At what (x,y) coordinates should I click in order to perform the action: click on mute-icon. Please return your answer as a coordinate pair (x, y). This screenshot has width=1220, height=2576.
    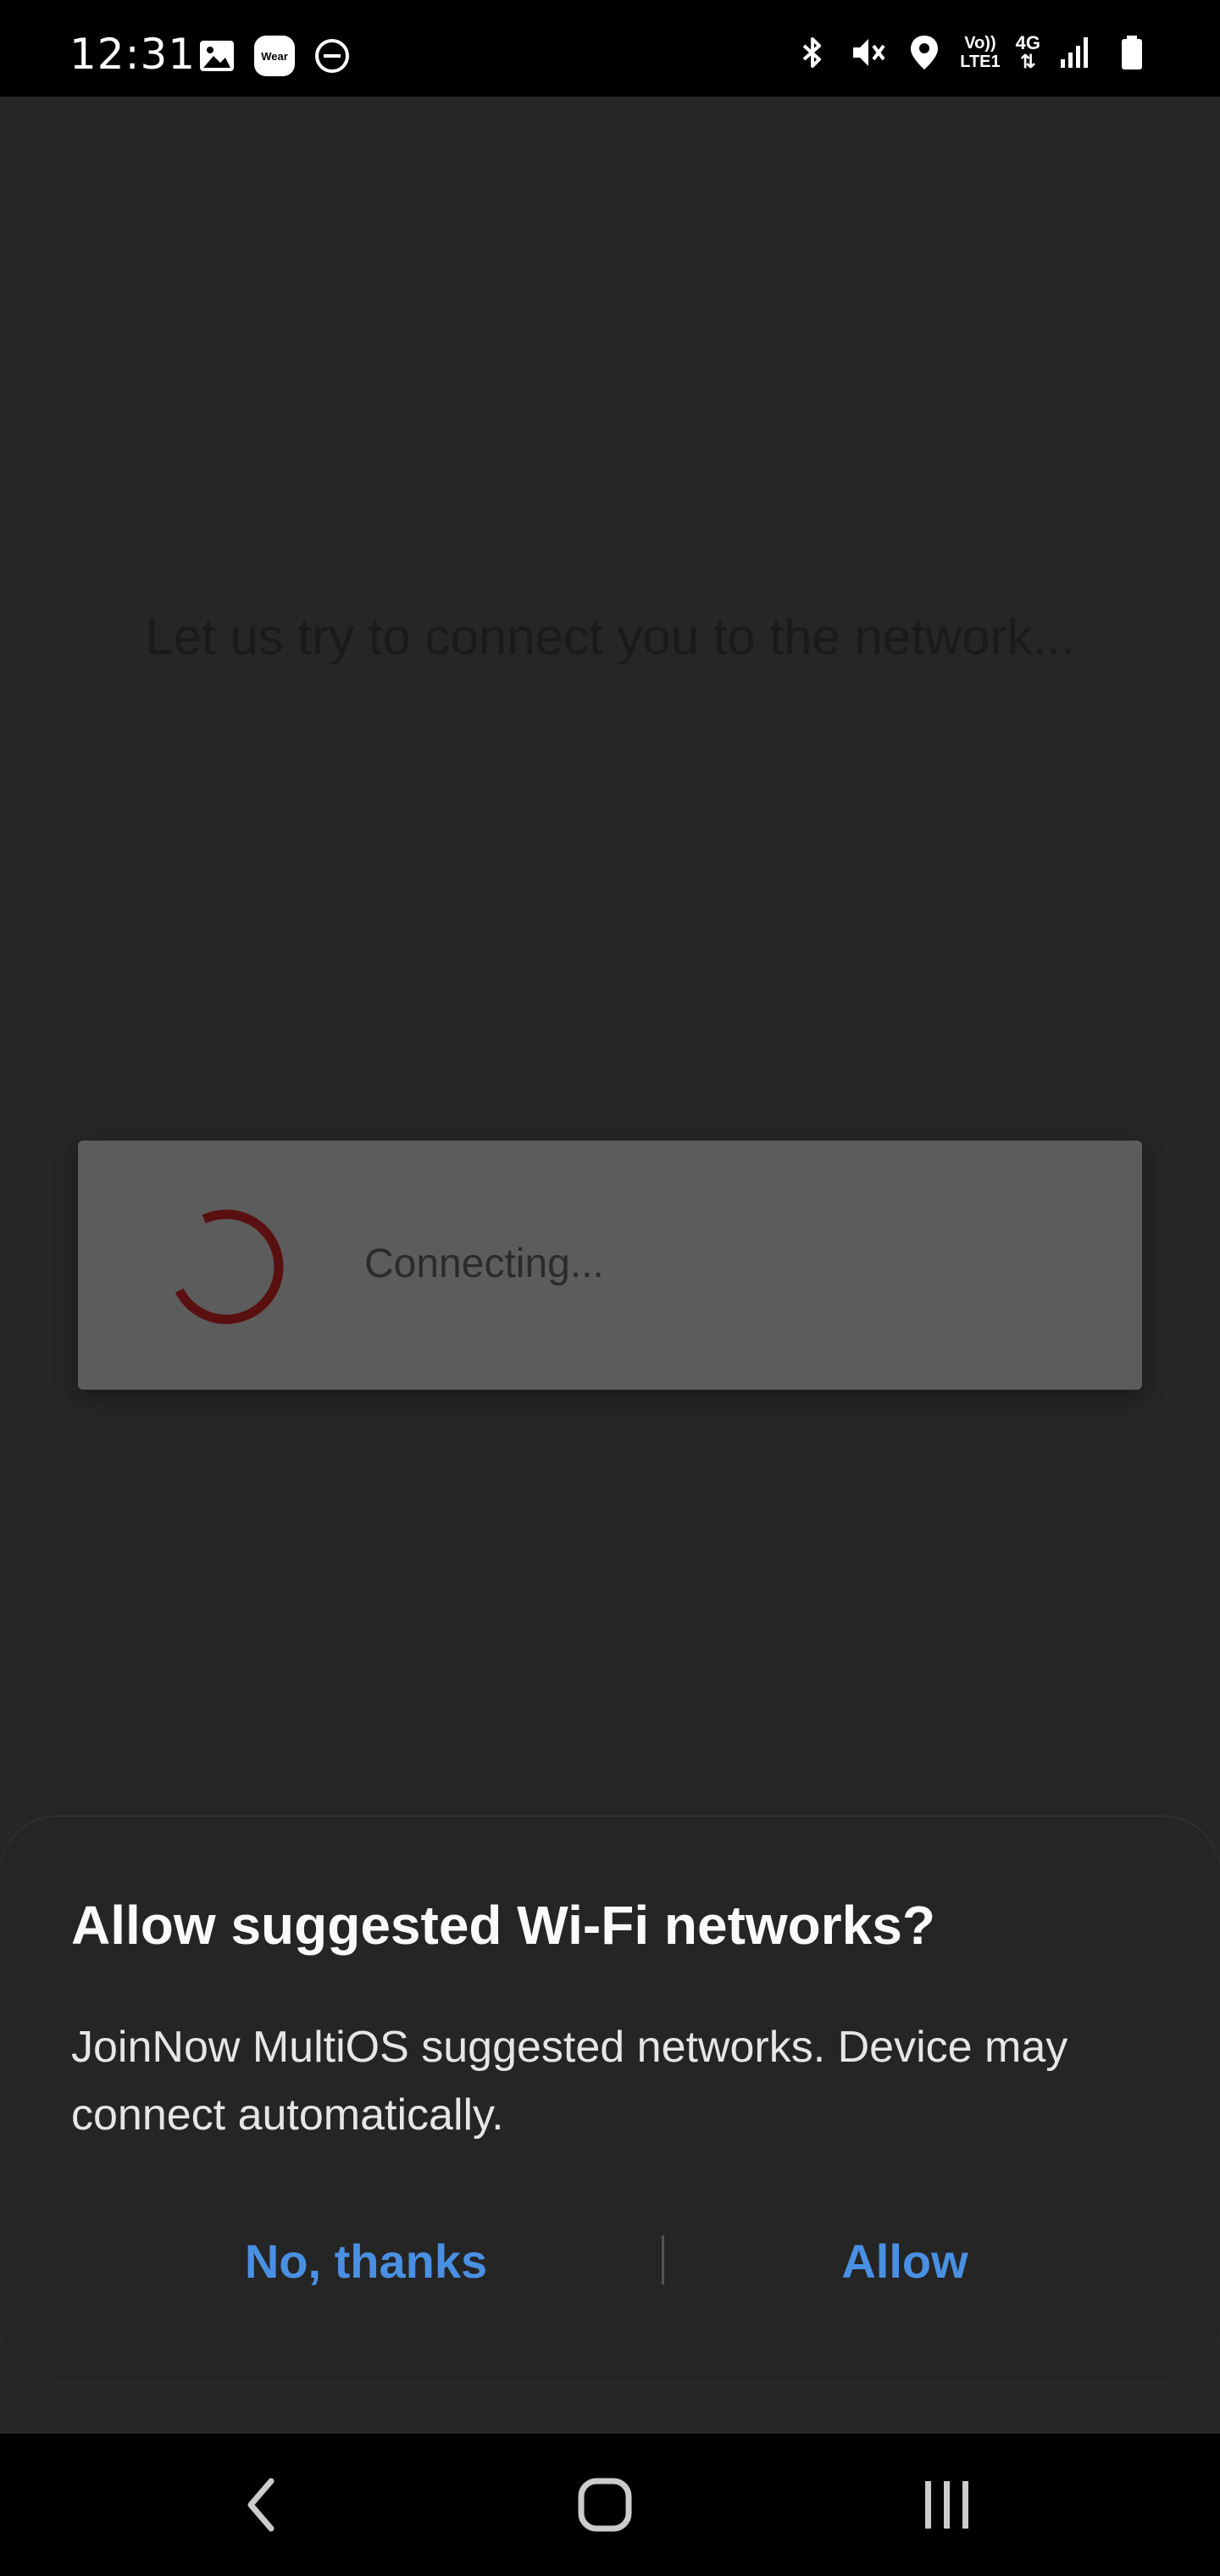
    Looking at the image, I should click on (869, 52).